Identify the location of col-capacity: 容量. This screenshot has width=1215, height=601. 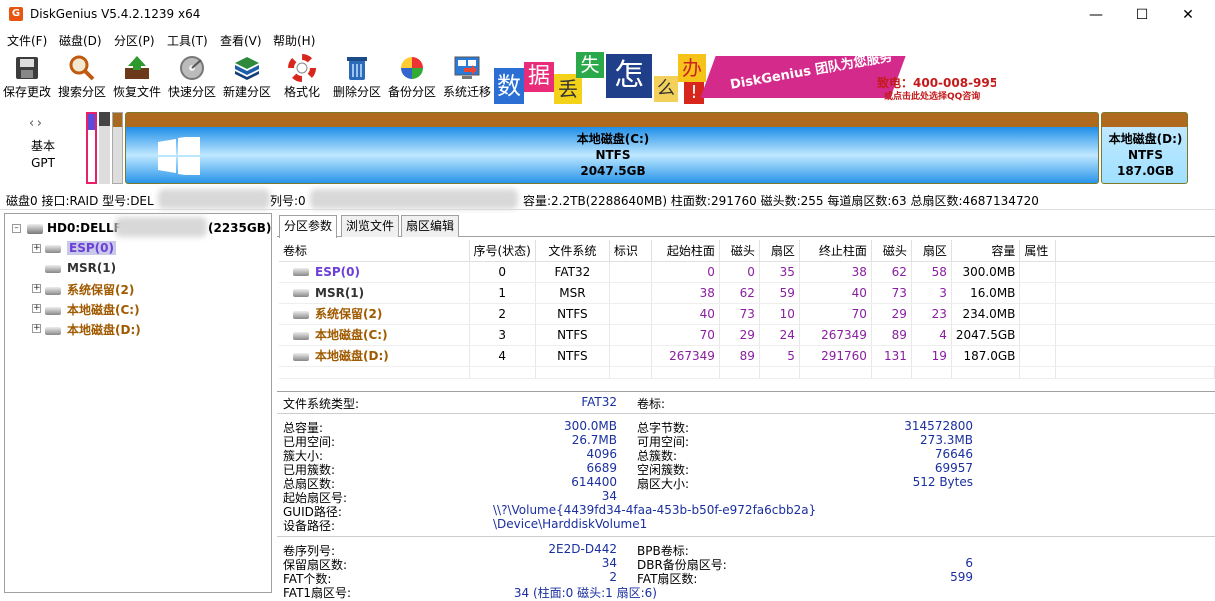
(986, 251).